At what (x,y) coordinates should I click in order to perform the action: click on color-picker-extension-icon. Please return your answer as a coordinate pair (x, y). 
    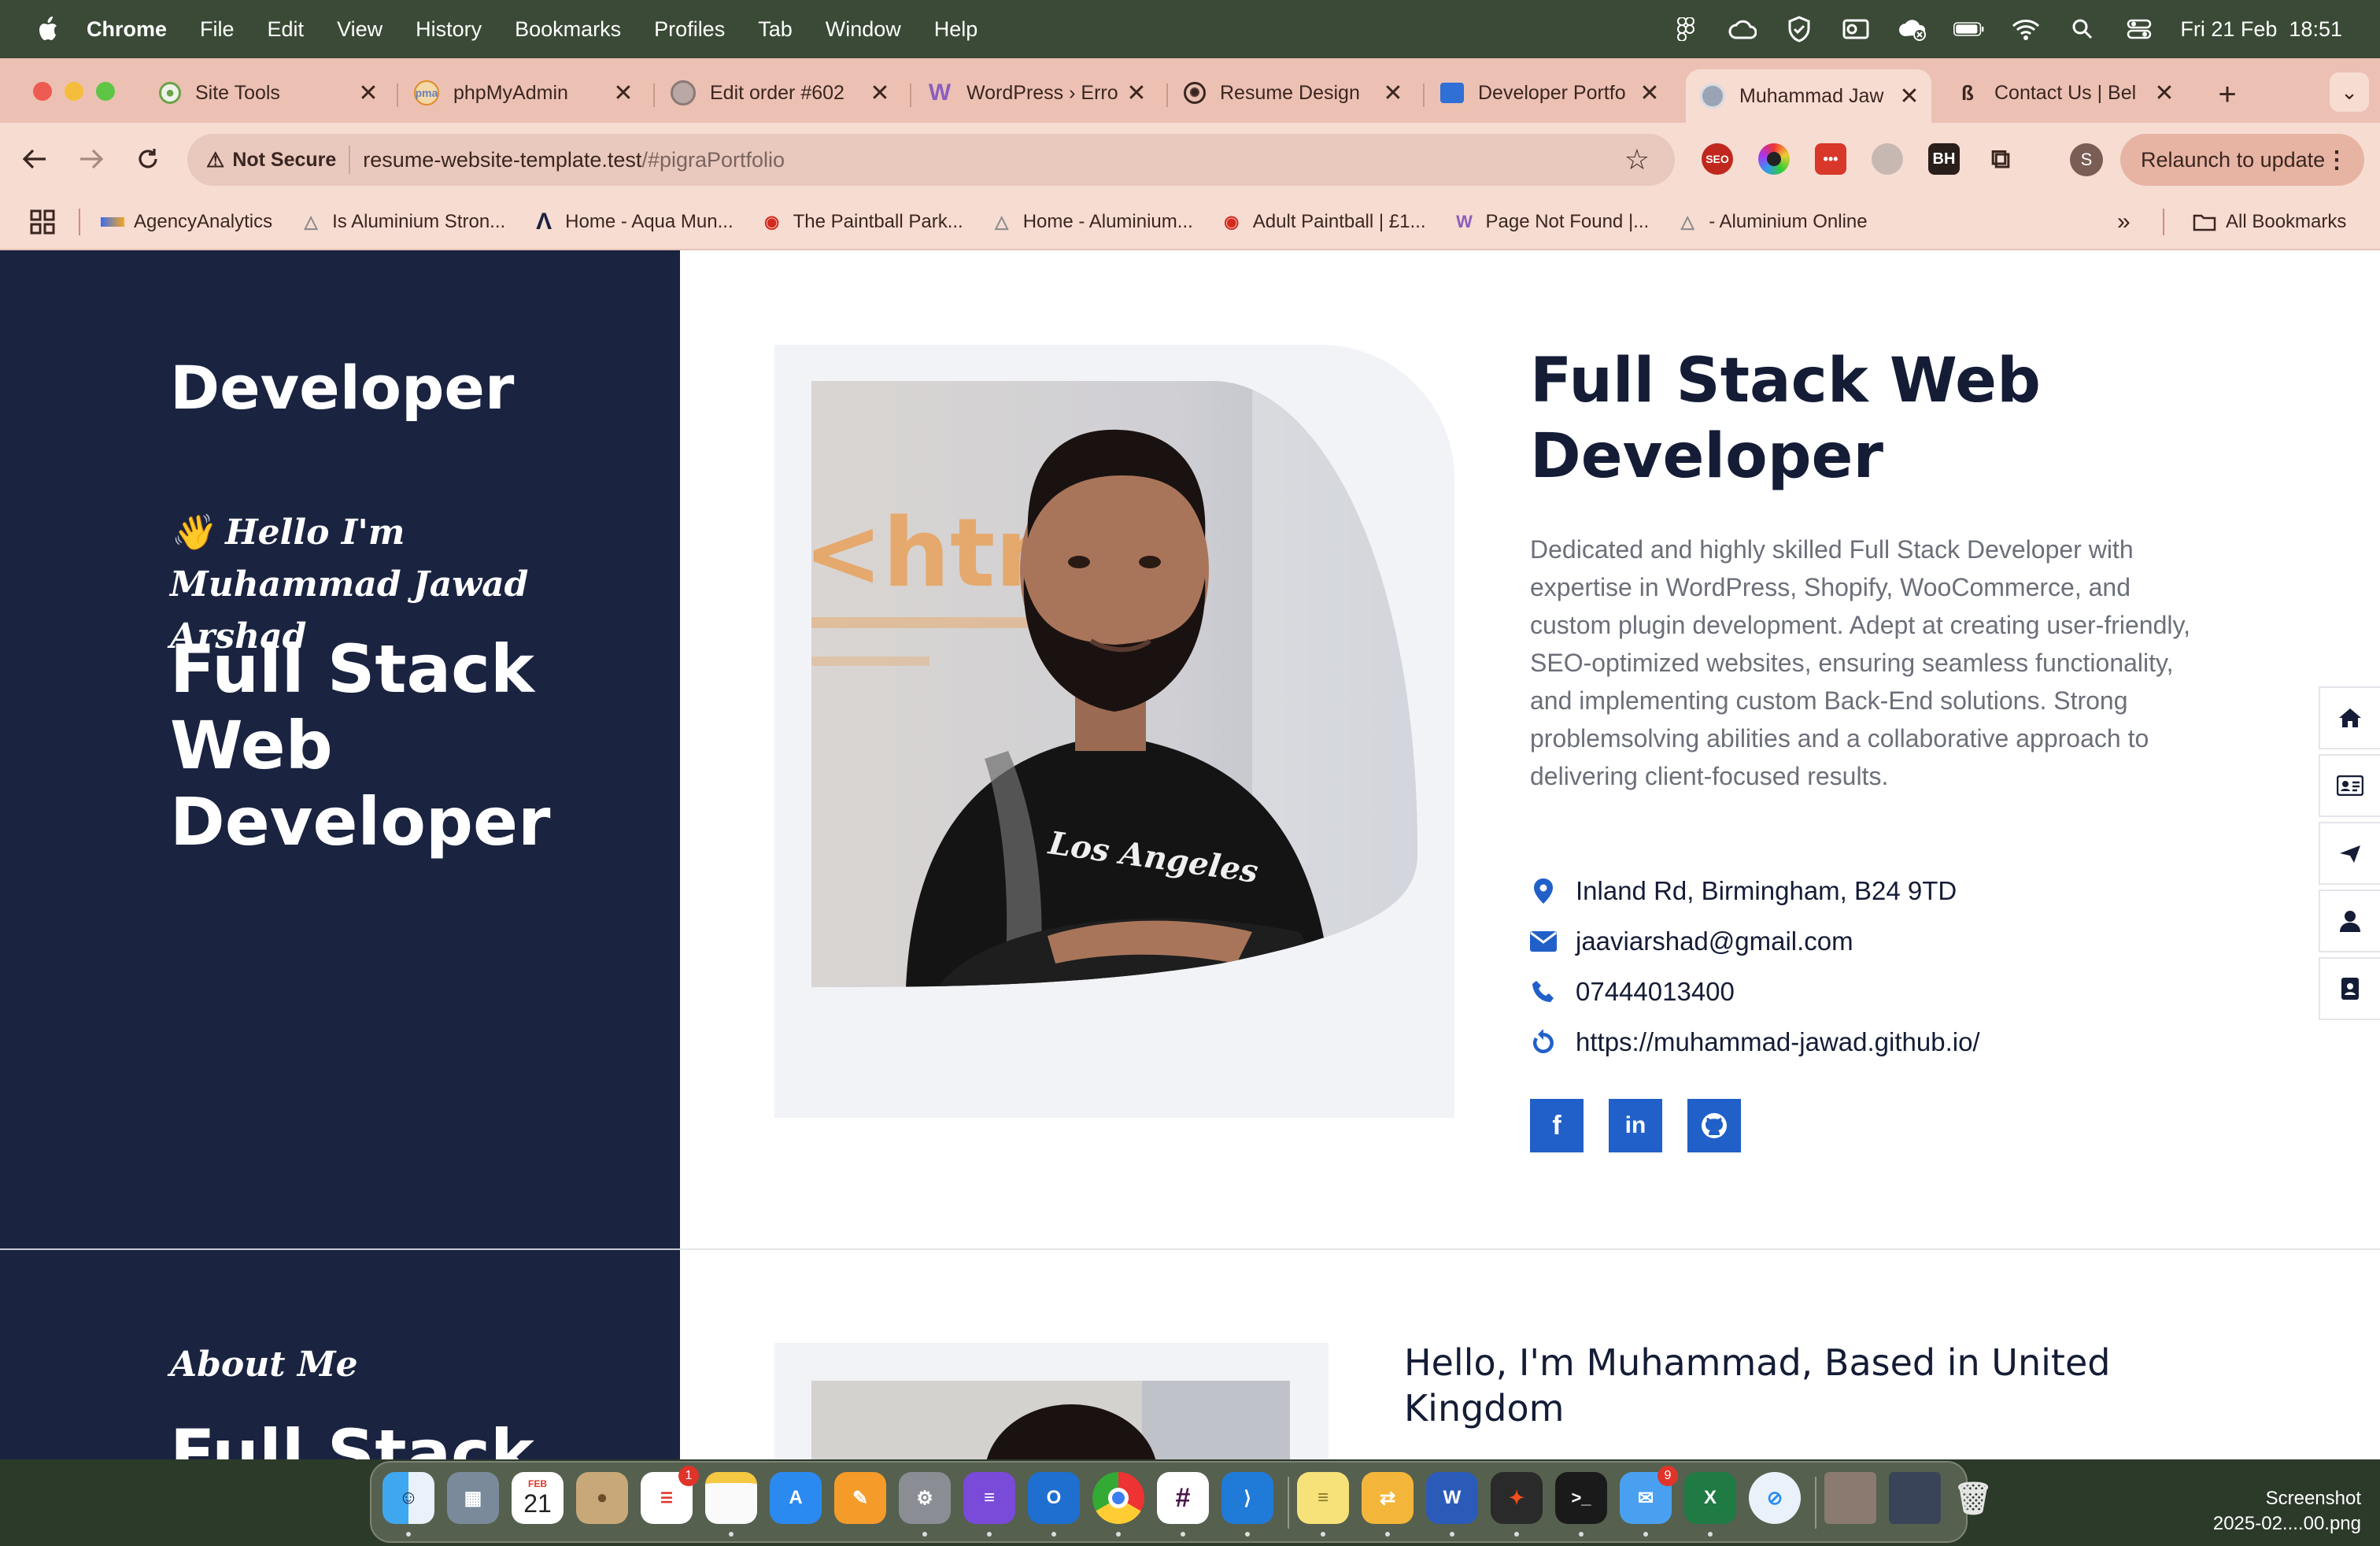
    Looking at the image, I should click on (1774, 159).